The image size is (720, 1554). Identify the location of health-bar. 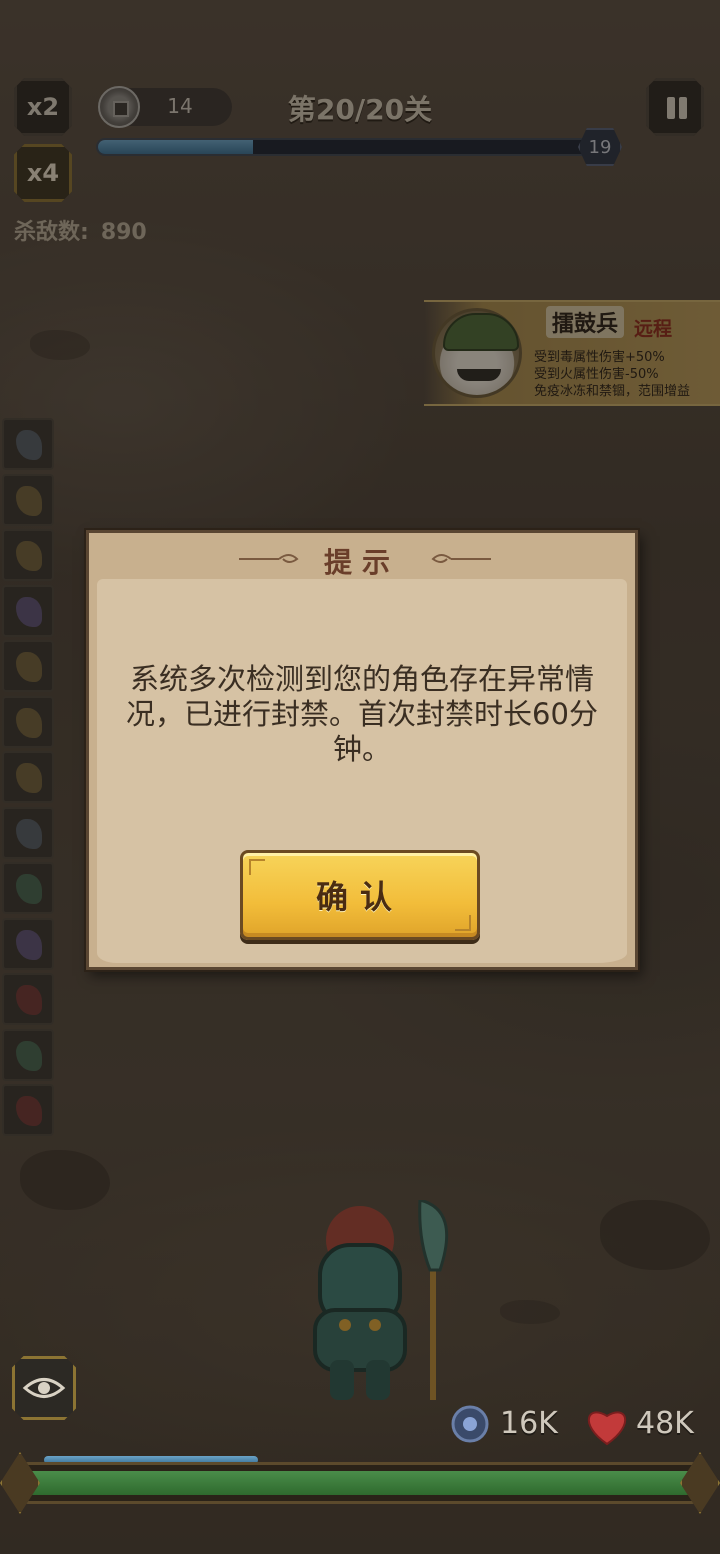
(360, 1483).